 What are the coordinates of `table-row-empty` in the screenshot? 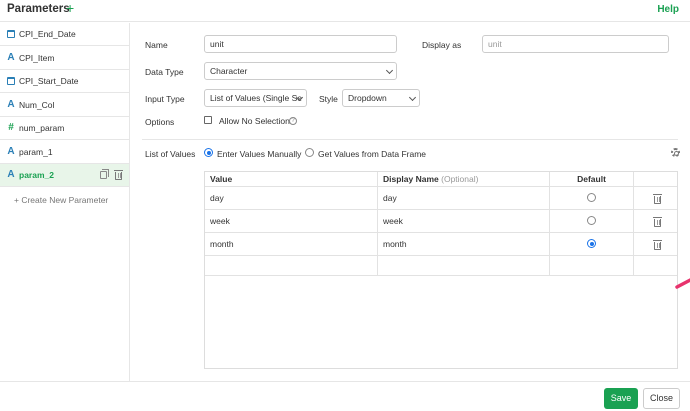 It's located at (441, 266).